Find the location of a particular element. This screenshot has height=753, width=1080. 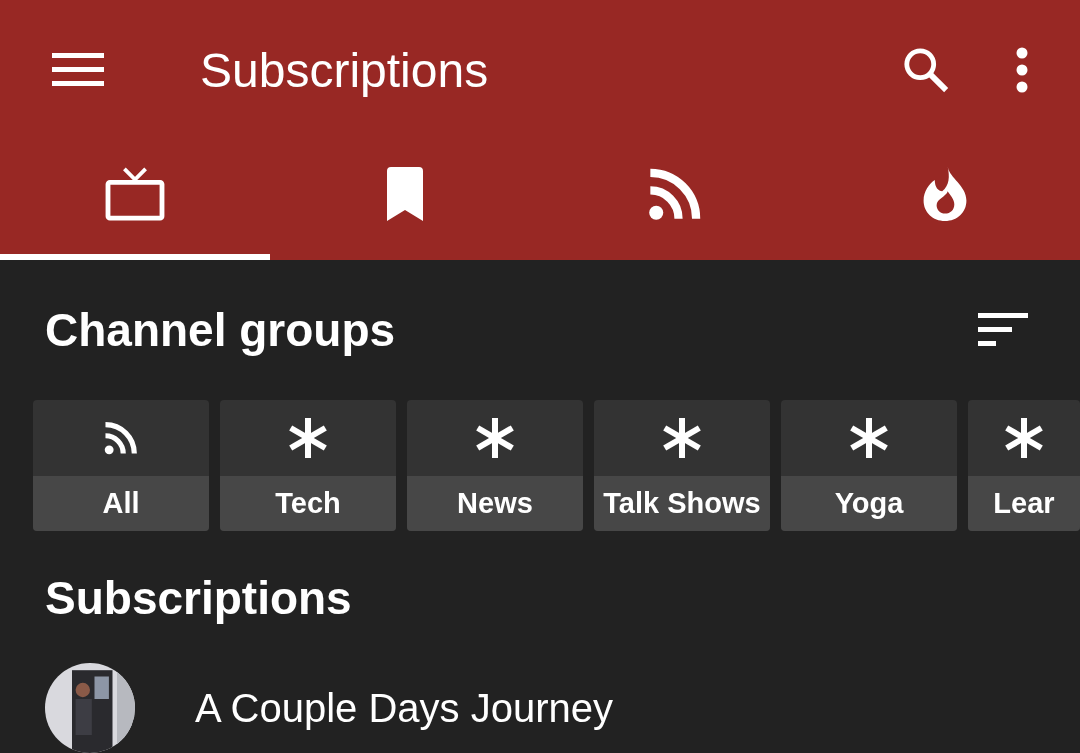

channel-group-label: Talk Shows is located at coordinates (682, 503).